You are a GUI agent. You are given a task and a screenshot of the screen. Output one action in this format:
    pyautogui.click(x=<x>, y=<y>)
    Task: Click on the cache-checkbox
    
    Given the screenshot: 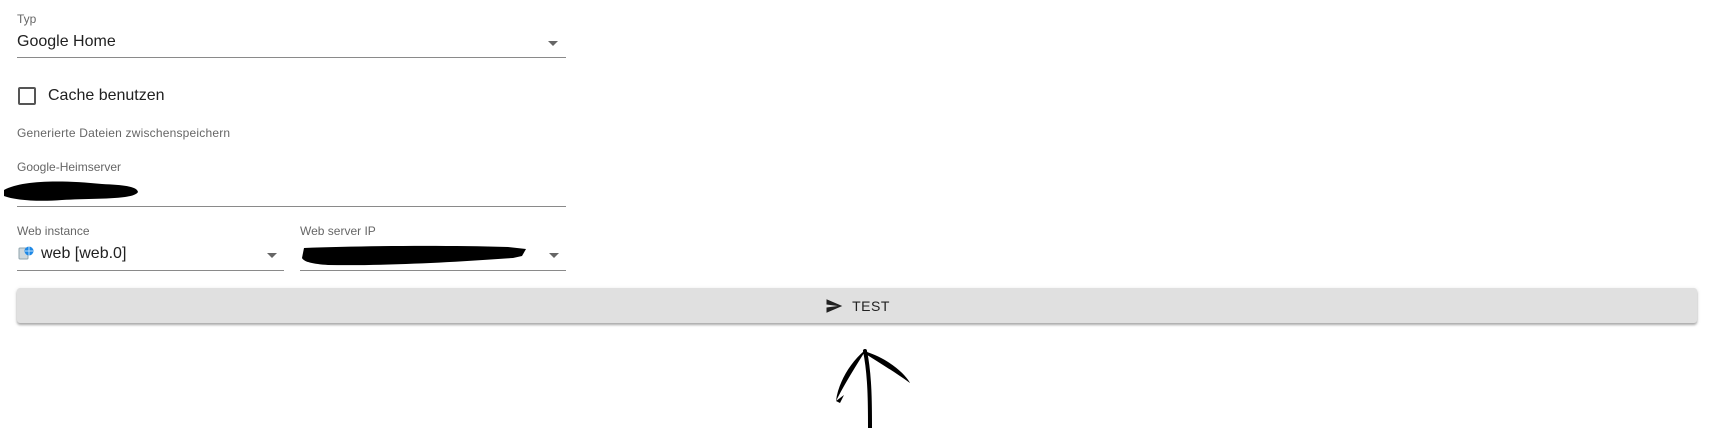 What is the action you would take?
    pyautogui.click(x=27, y=96)
    